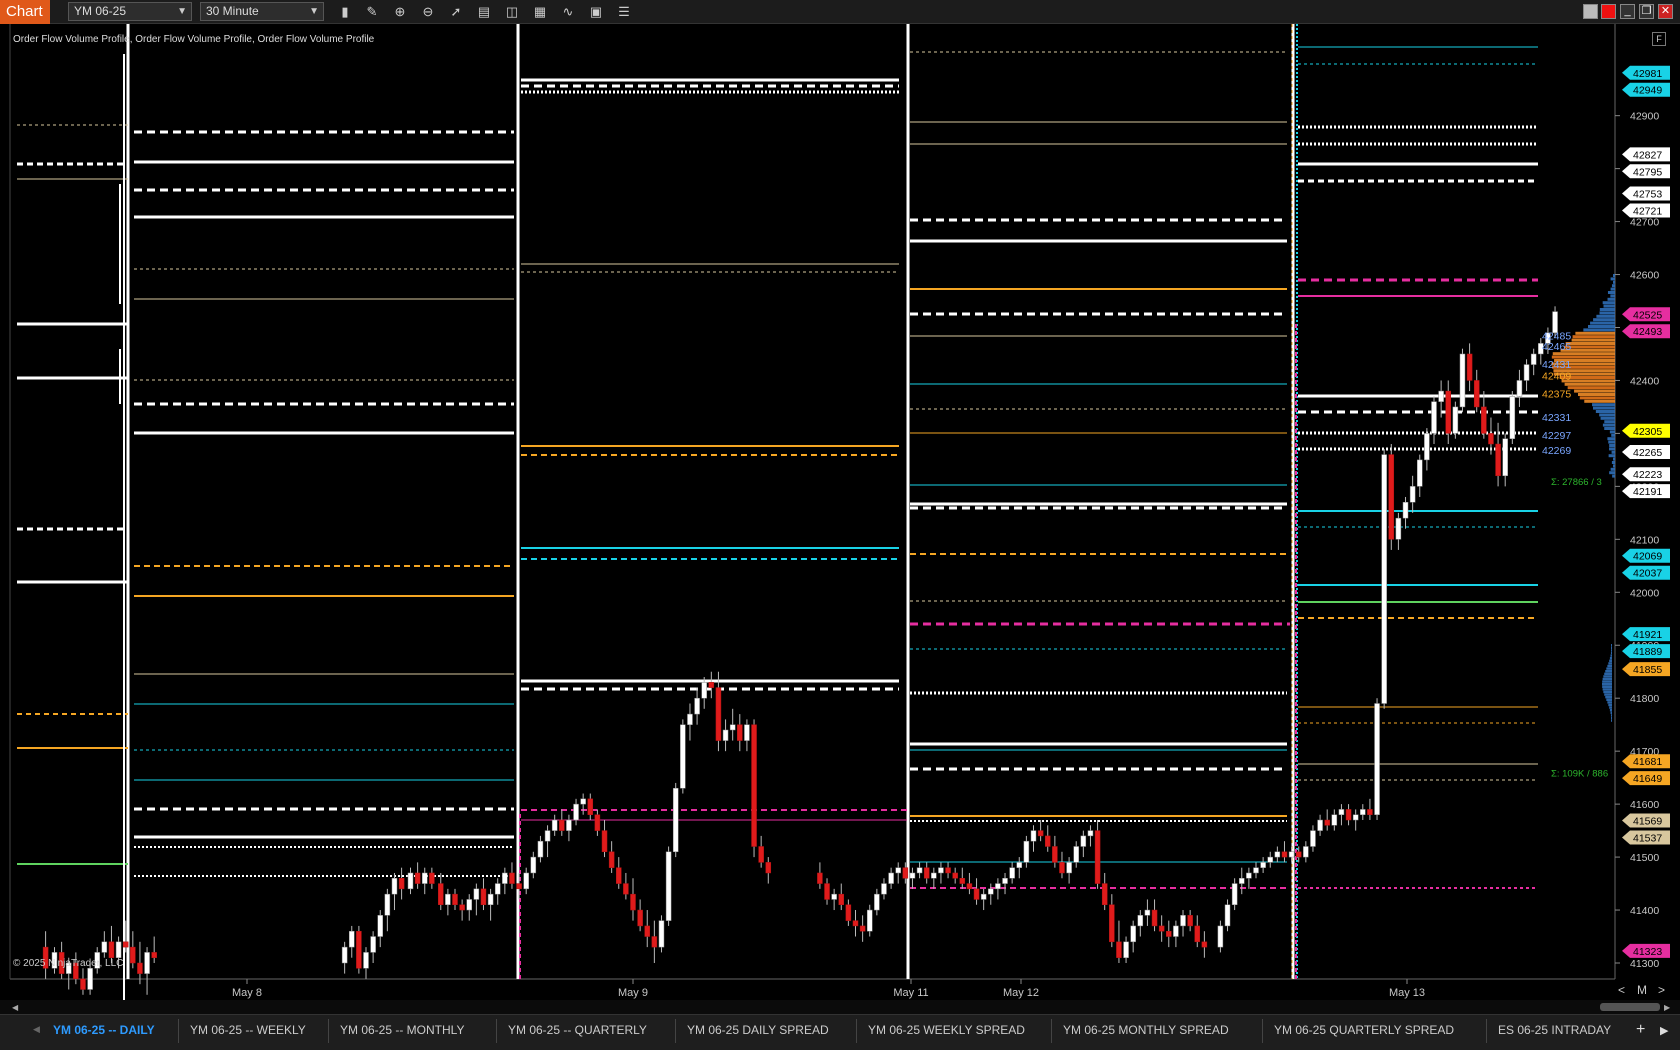 The width and height of the screenshot is (1680, 1050). I want to click on draw-pencil-icon: ✎, so click(372, 12).